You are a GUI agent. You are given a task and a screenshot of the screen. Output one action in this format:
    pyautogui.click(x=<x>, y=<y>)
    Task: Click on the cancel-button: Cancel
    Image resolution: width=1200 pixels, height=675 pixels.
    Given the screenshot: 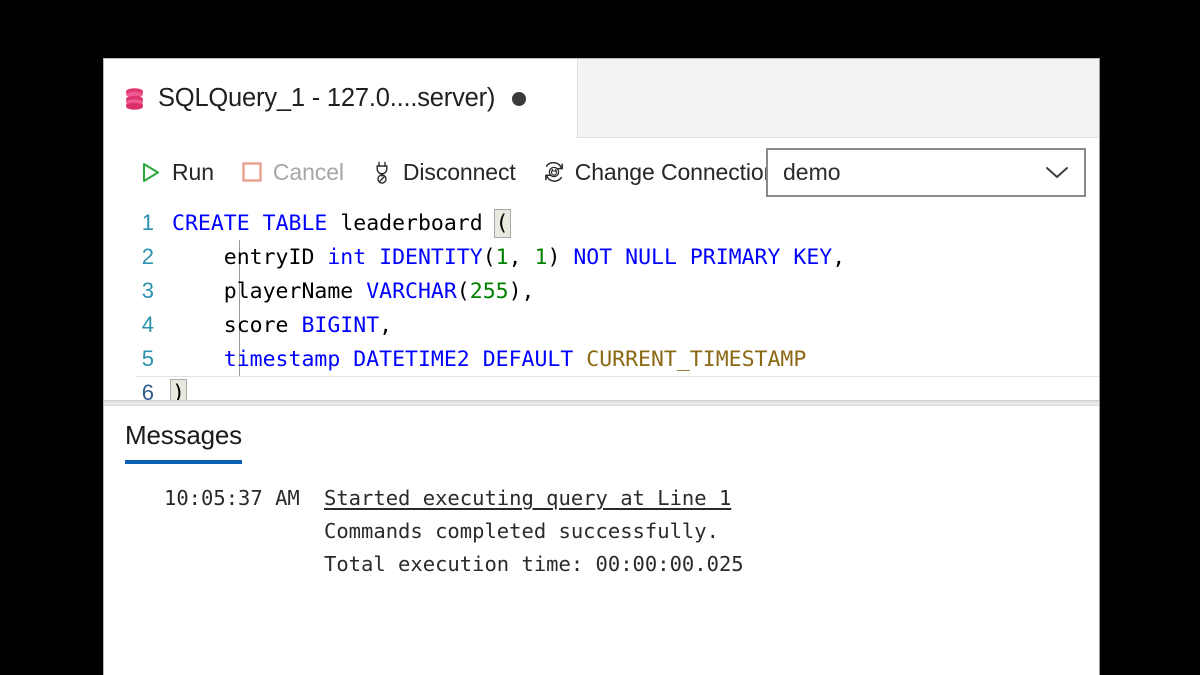 What is the action you would take?
    pyautogui.click(x=292, y=172)
    